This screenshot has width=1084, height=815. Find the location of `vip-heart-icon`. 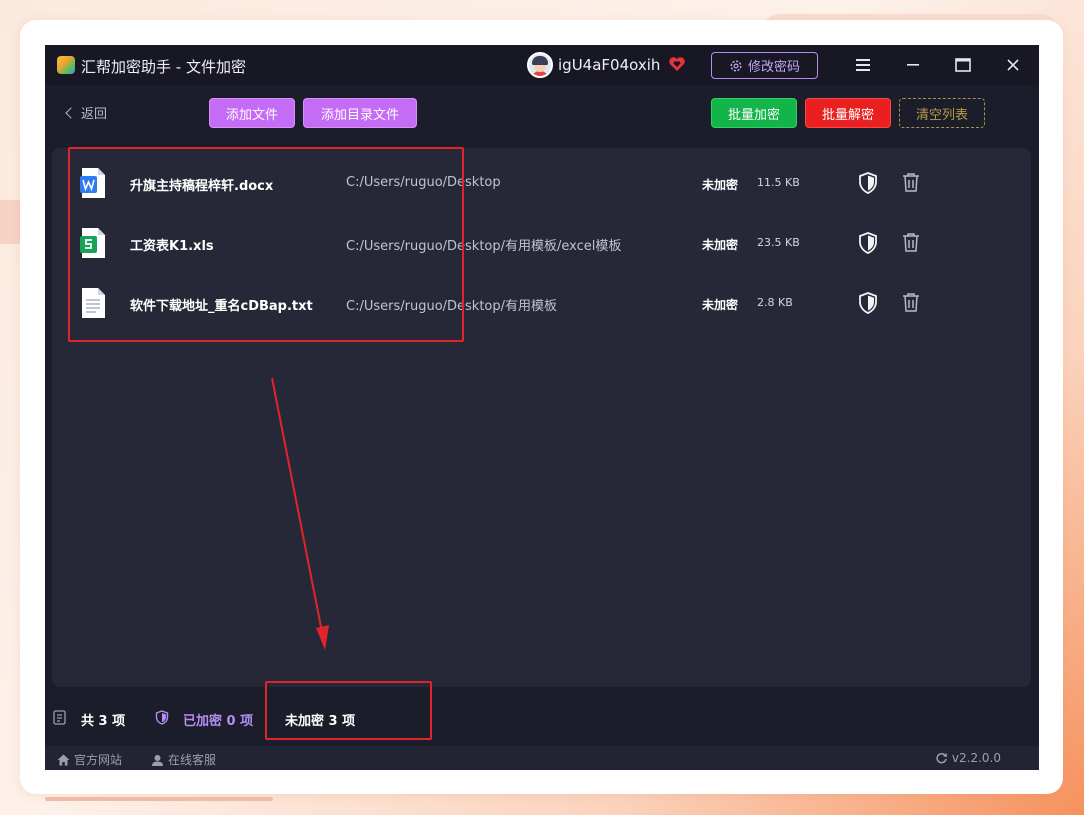

vip-heart-icon is located at coordinates (677, 64).